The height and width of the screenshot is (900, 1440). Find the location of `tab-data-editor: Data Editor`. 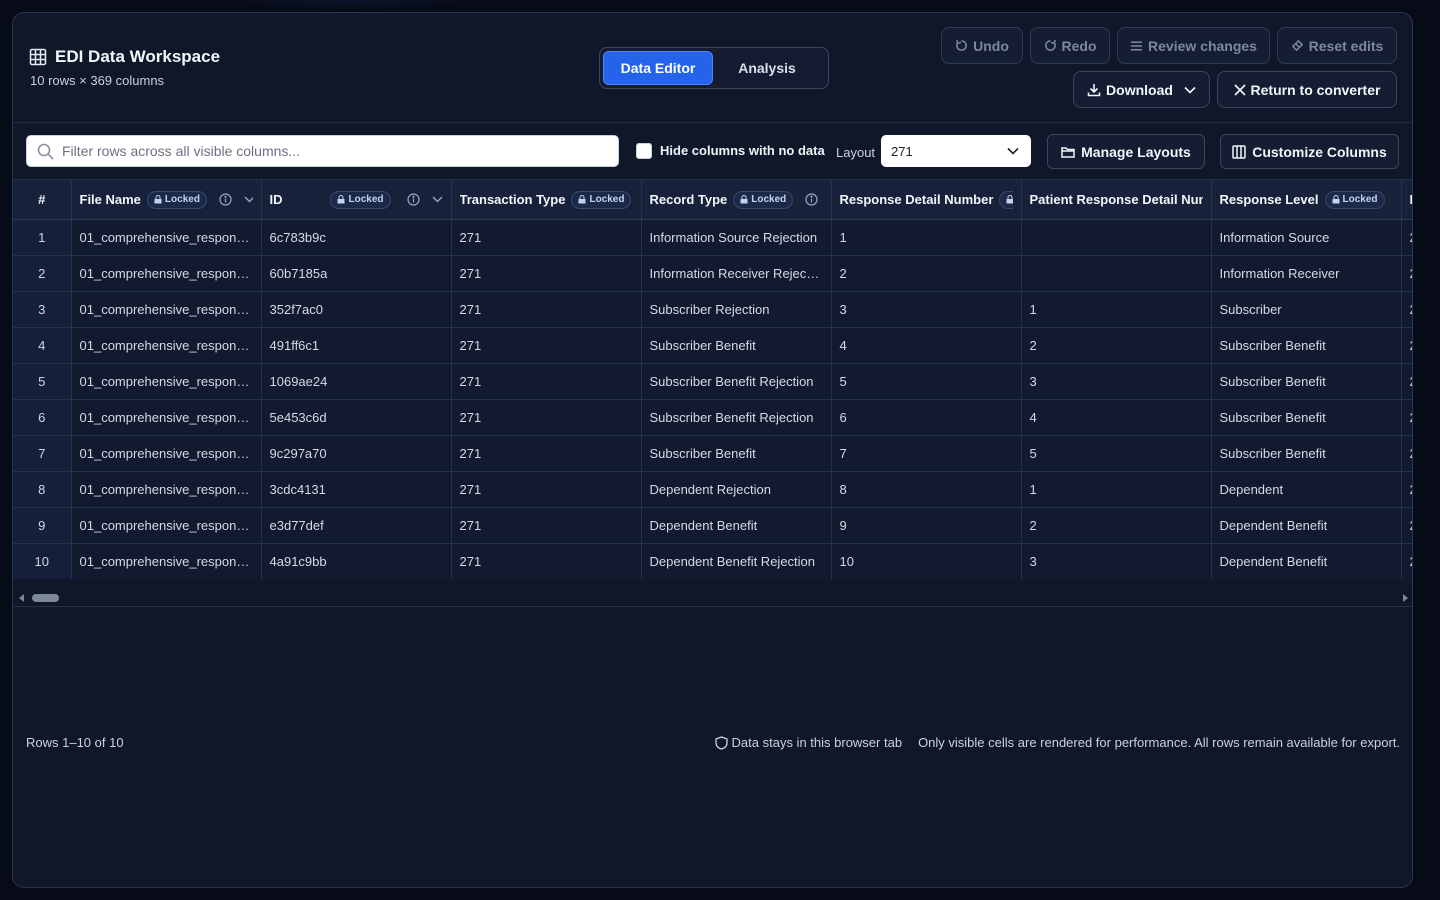

tab-data-editor: Data Editor is located at coordinates (658, 68).